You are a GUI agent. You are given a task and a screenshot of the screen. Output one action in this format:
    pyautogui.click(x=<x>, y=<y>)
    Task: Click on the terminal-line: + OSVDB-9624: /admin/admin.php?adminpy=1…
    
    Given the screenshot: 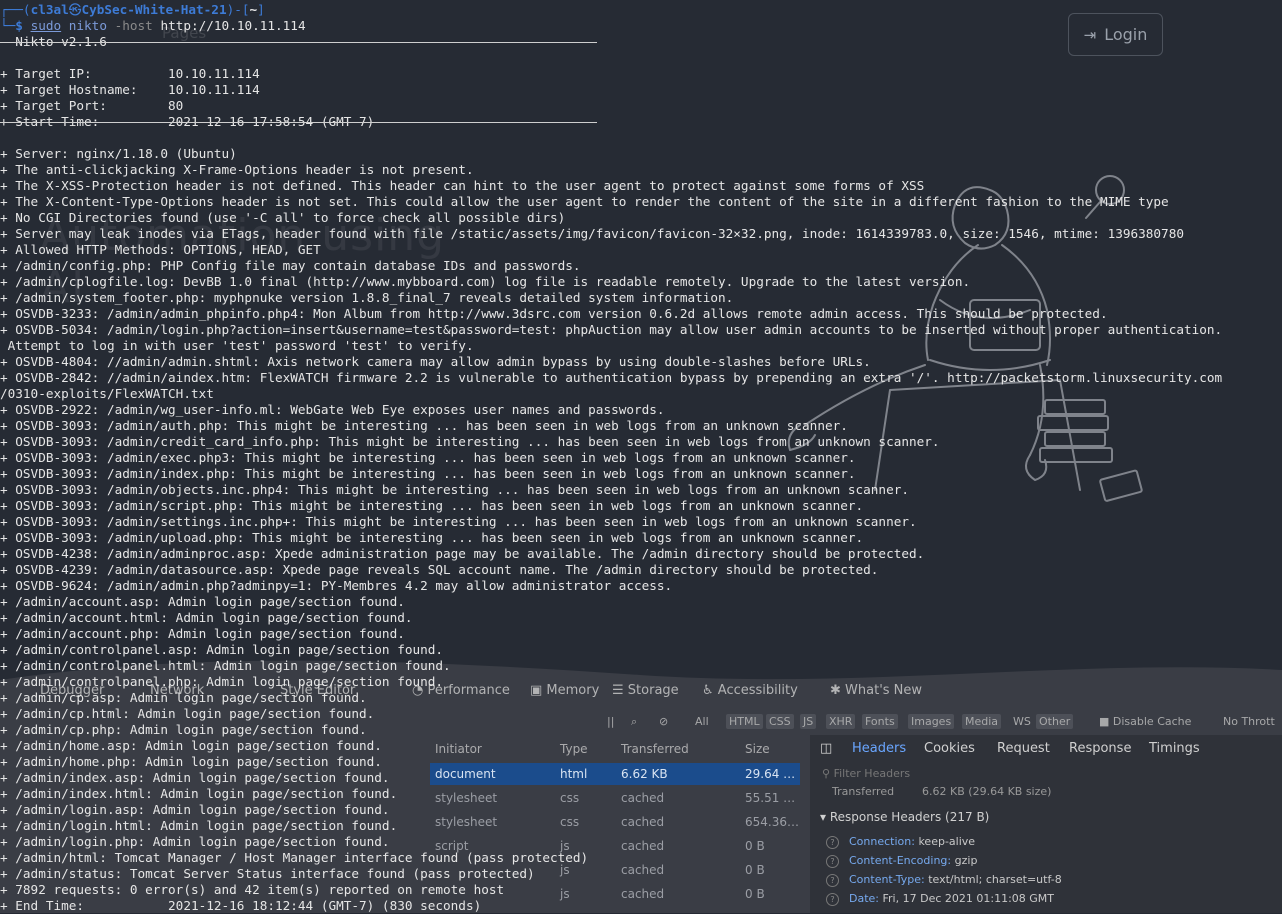 What is the action you would take?
    pyautogui.click(x=336, y=585)
    